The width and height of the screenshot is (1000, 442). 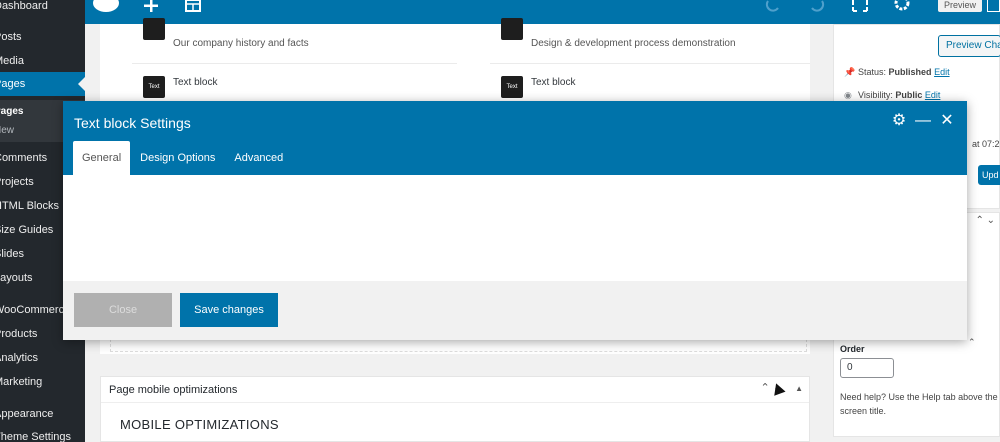 What do you see at coordinates (909, 95) in the screenshot?
I see `visibility-value: Public` at bounding box center [909, 95].